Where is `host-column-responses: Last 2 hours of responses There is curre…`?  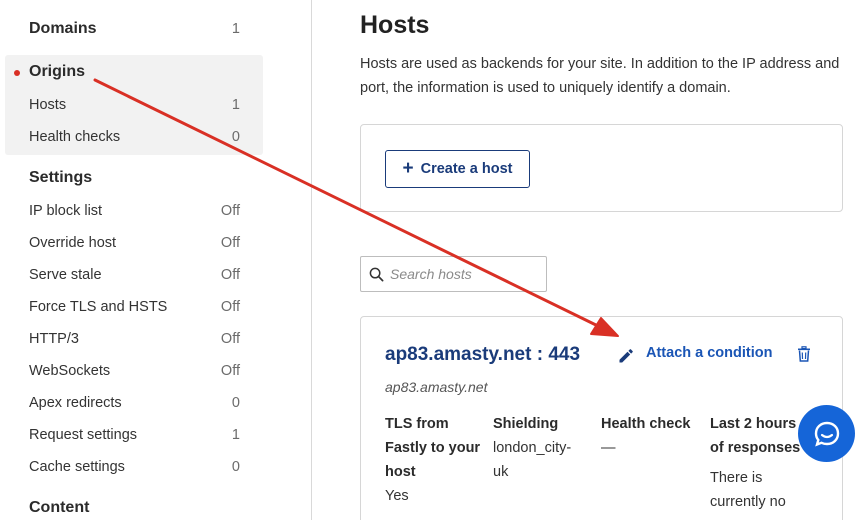
host-column-responses: Last 2 hours of responses There is curre… is located at coordinates (760, 463).